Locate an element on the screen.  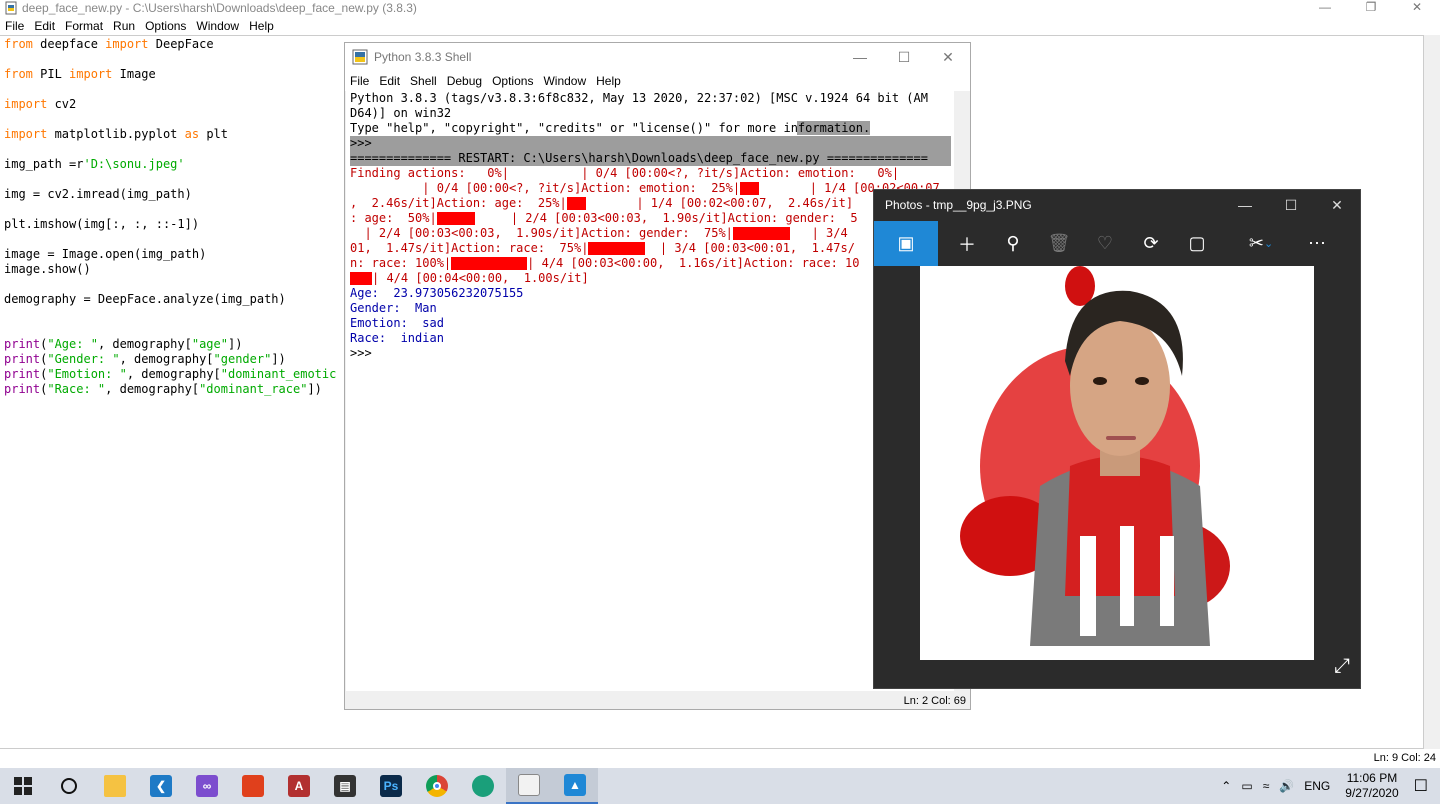
folder-icon is located at coordinates (115, 786).